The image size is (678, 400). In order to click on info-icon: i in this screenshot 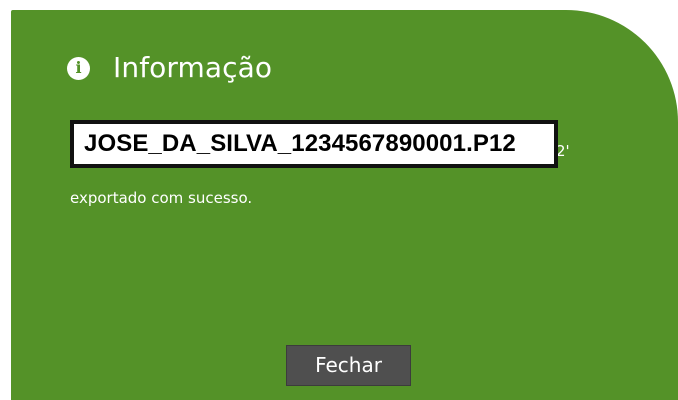, I will do `click(78, 68)`.